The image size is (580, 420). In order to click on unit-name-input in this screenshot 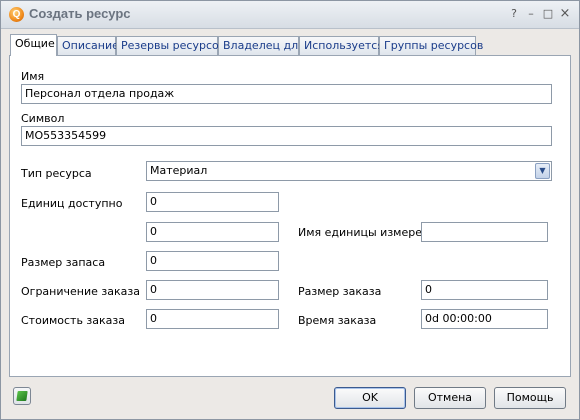, I will do `click(484, 232)`.